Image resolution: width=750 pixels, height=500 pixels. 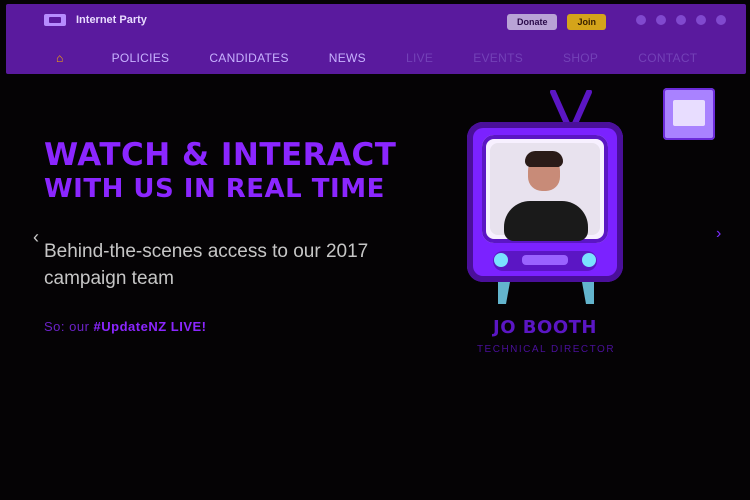 What do you see at coordinates (545, 327) in the screenshot?
I see `presenter-name: JO BOOTH` at bounding box center [545, 327].